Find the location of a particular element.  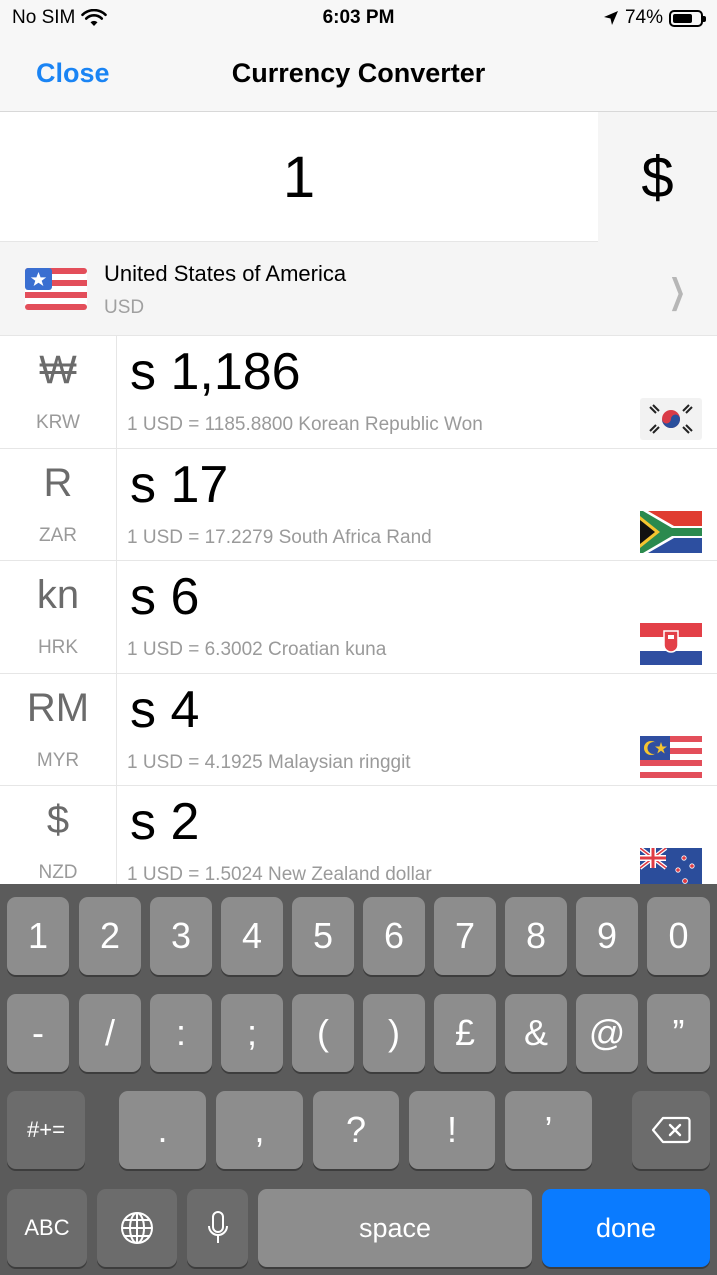

key-open-paren: ( is located at coordinates (323, 1033).